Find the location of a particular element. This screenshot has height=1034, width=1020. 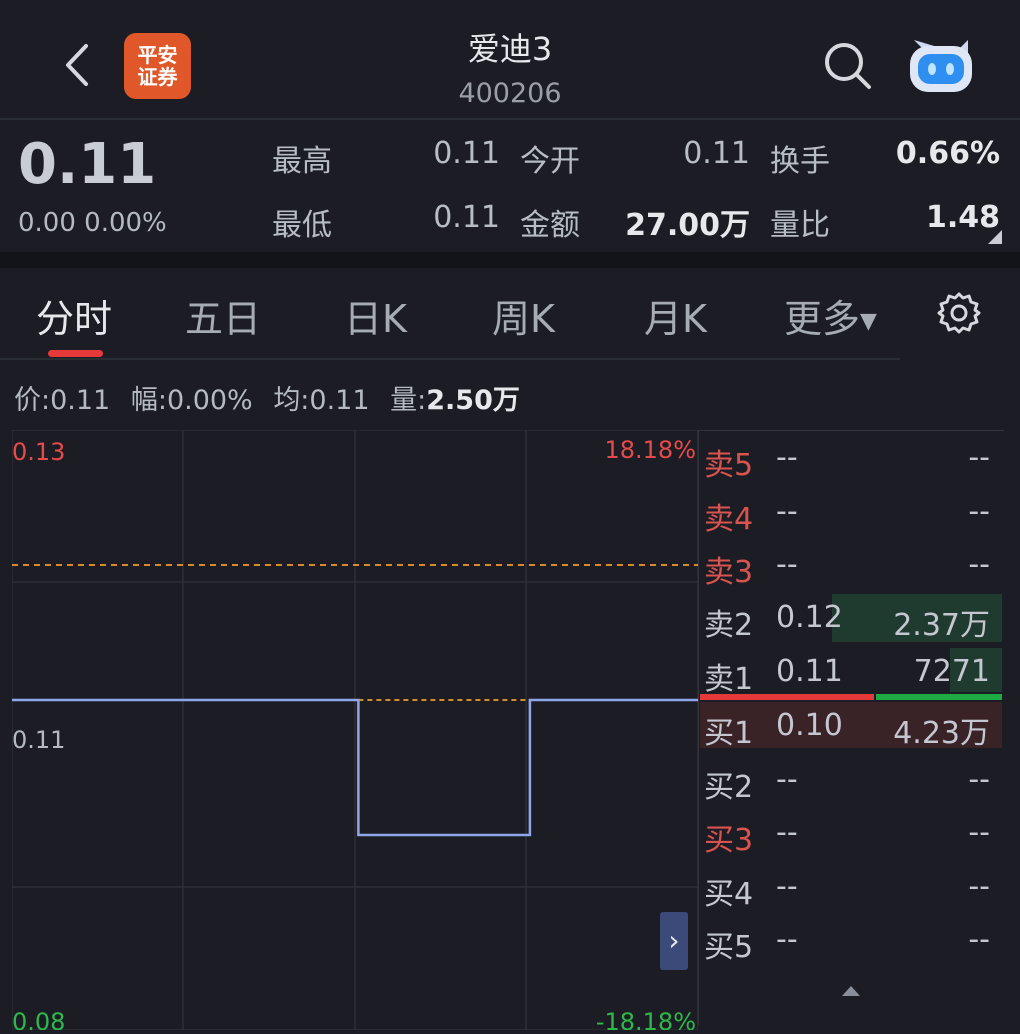

stock-code: 400206 is located at coordinates (510, 93).